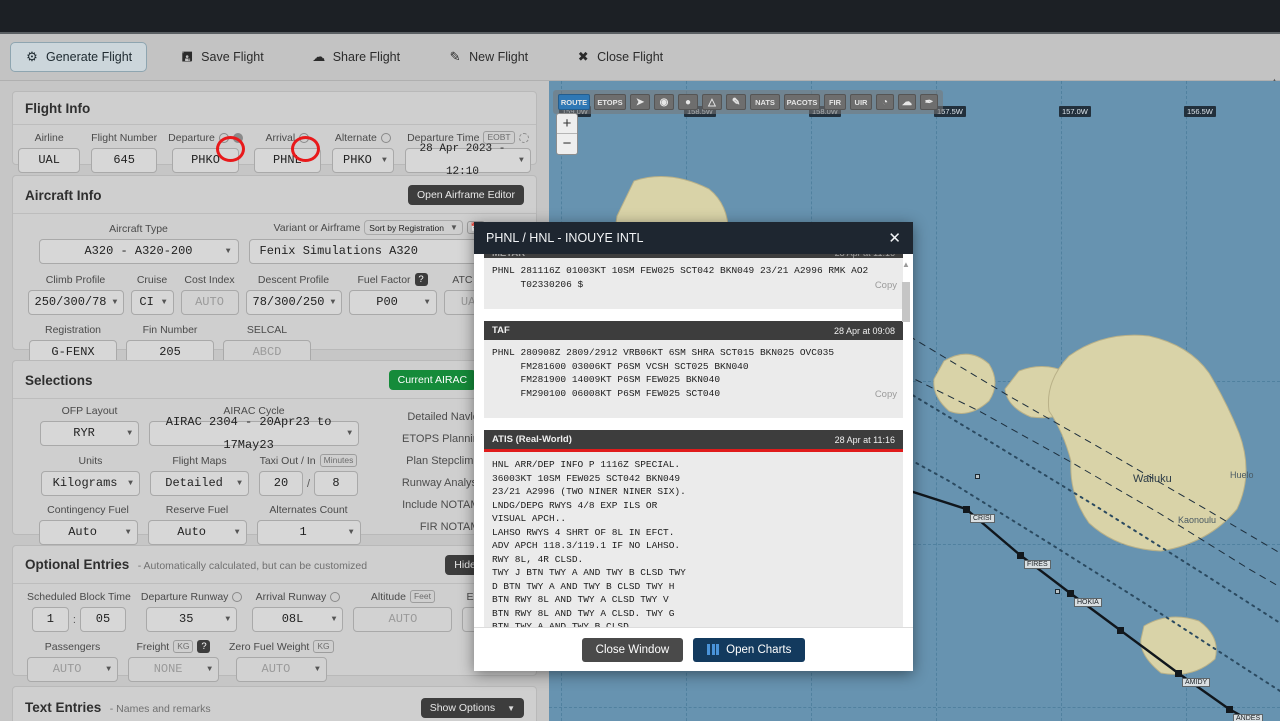 Image resolution: width=1280 pixels, height=721 pixels. I want to click on pencil-icon: ✎, so click(736, 102).